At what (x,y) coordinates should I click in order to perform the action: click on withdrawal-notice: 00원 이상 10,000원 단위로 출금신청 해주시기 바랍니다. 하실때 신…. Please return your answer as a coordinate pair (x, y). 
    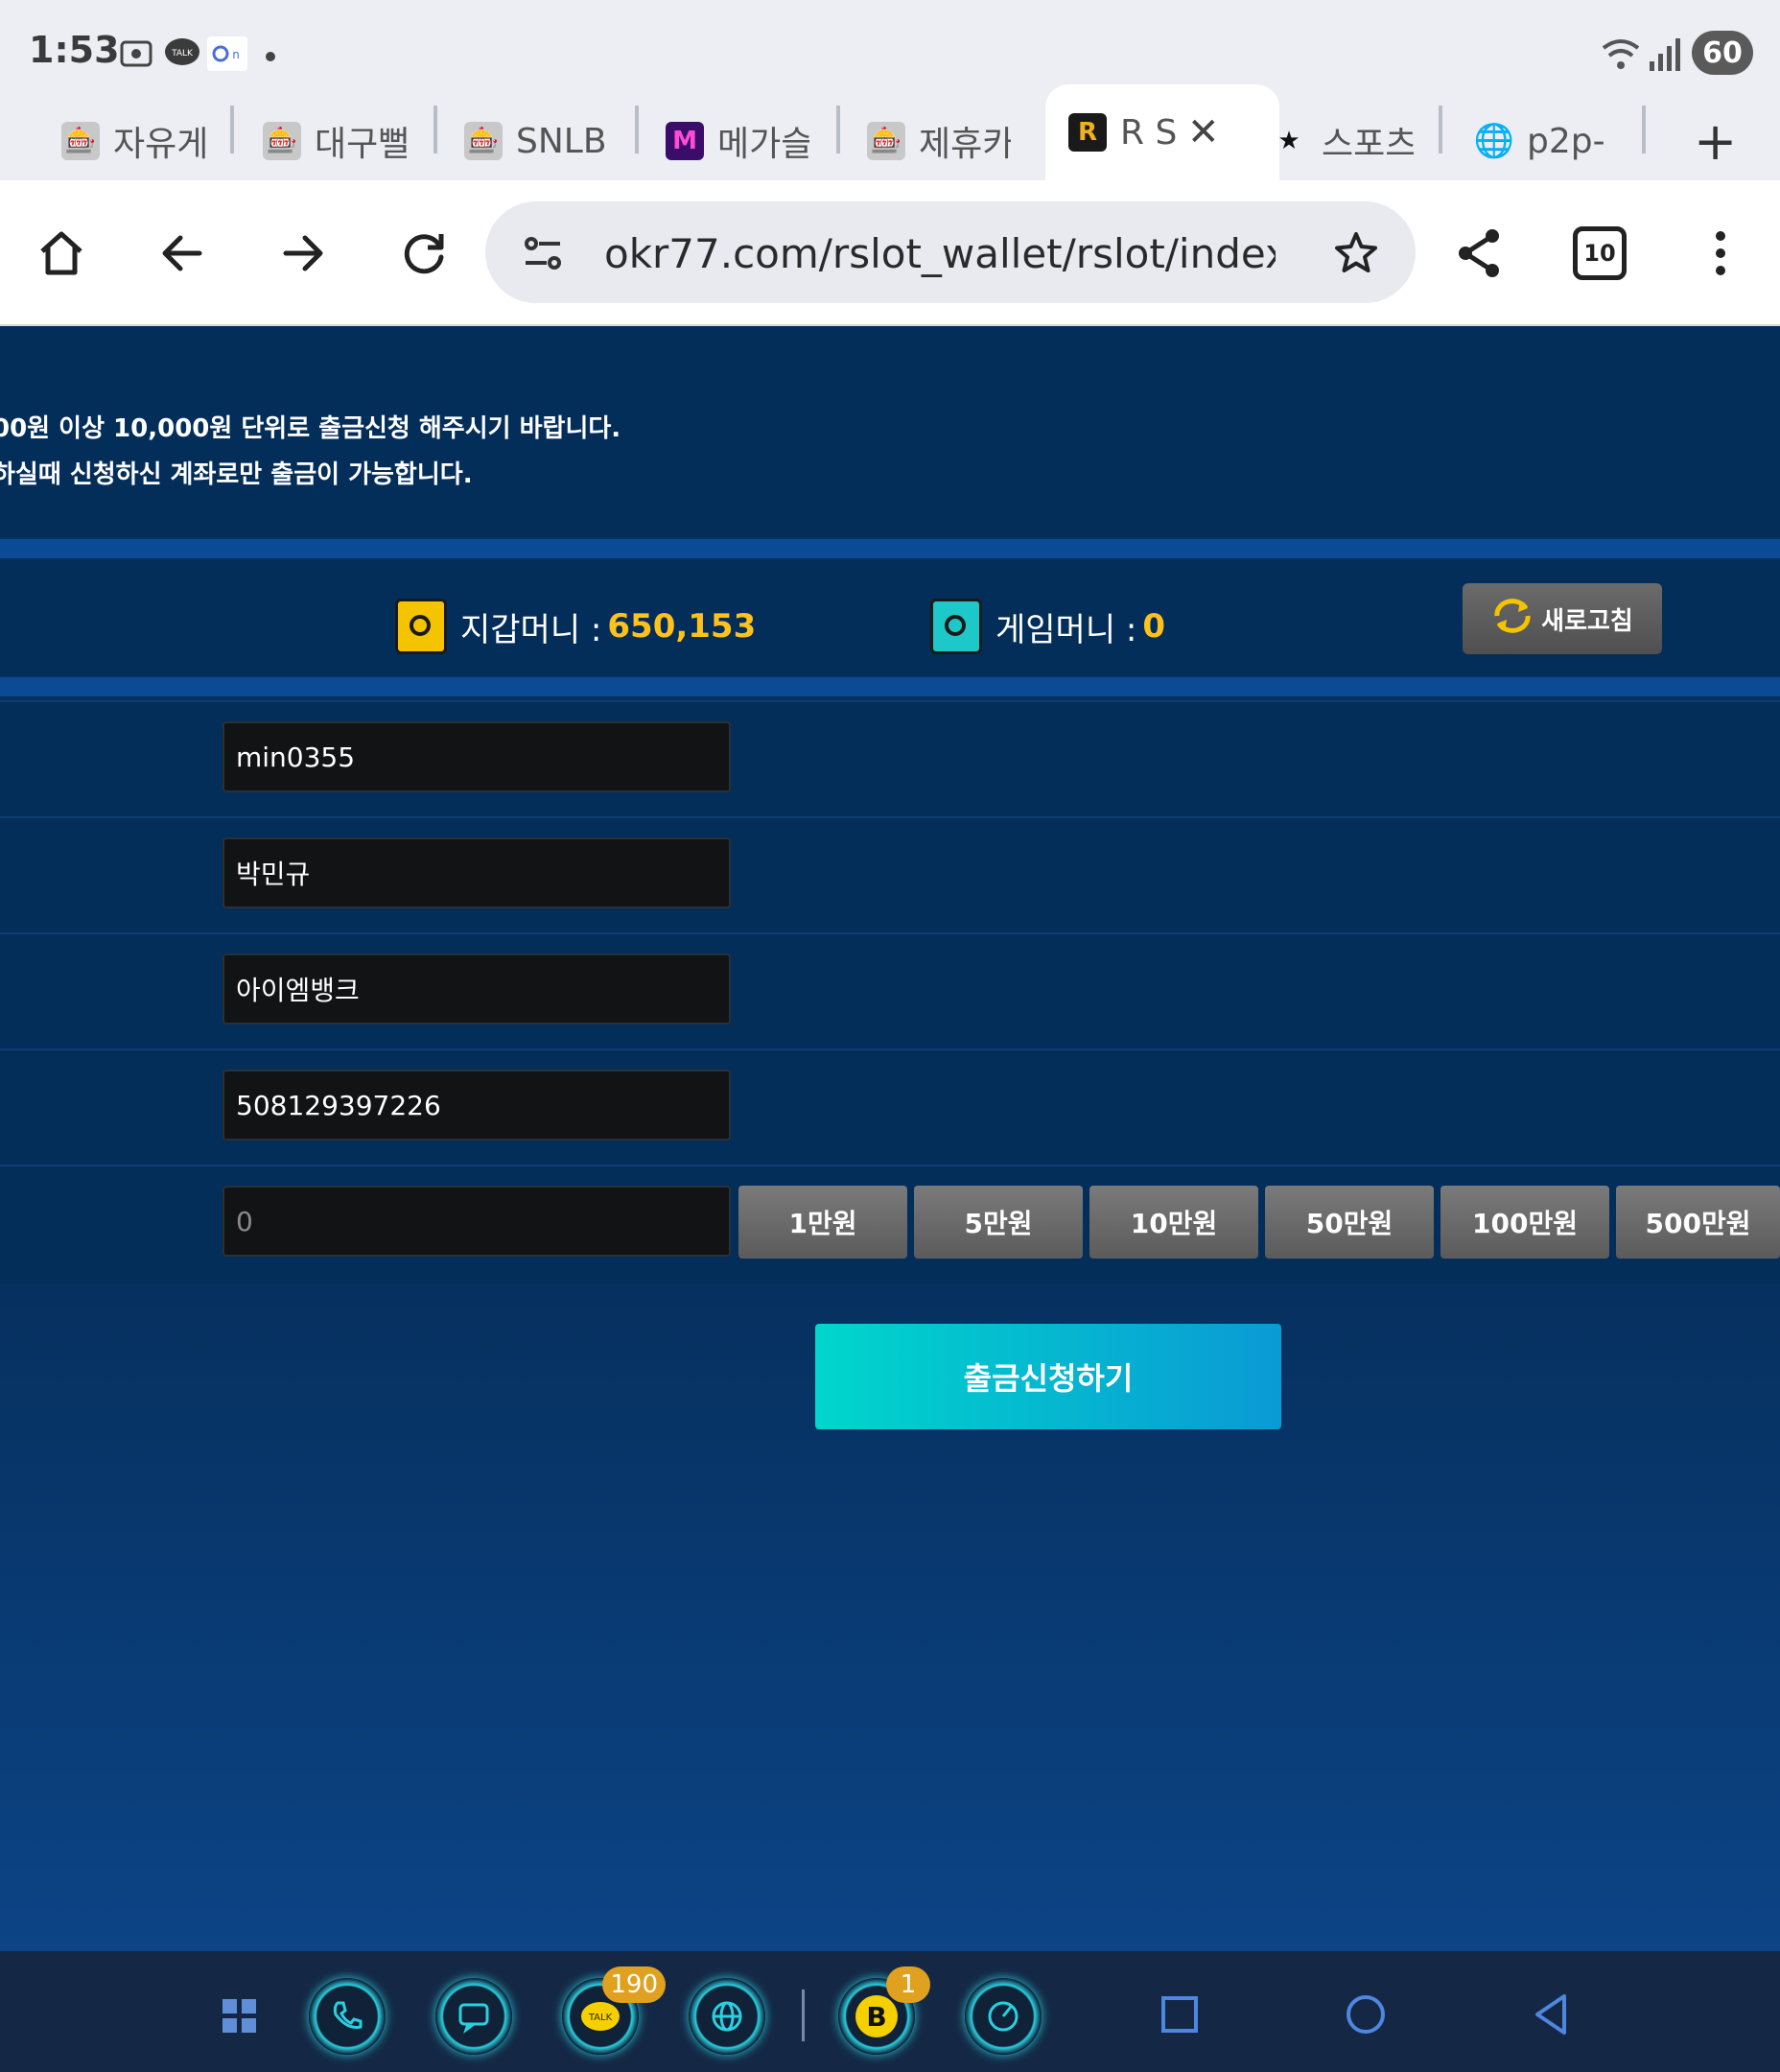
    Looking at the image, I should click on (890, 431).